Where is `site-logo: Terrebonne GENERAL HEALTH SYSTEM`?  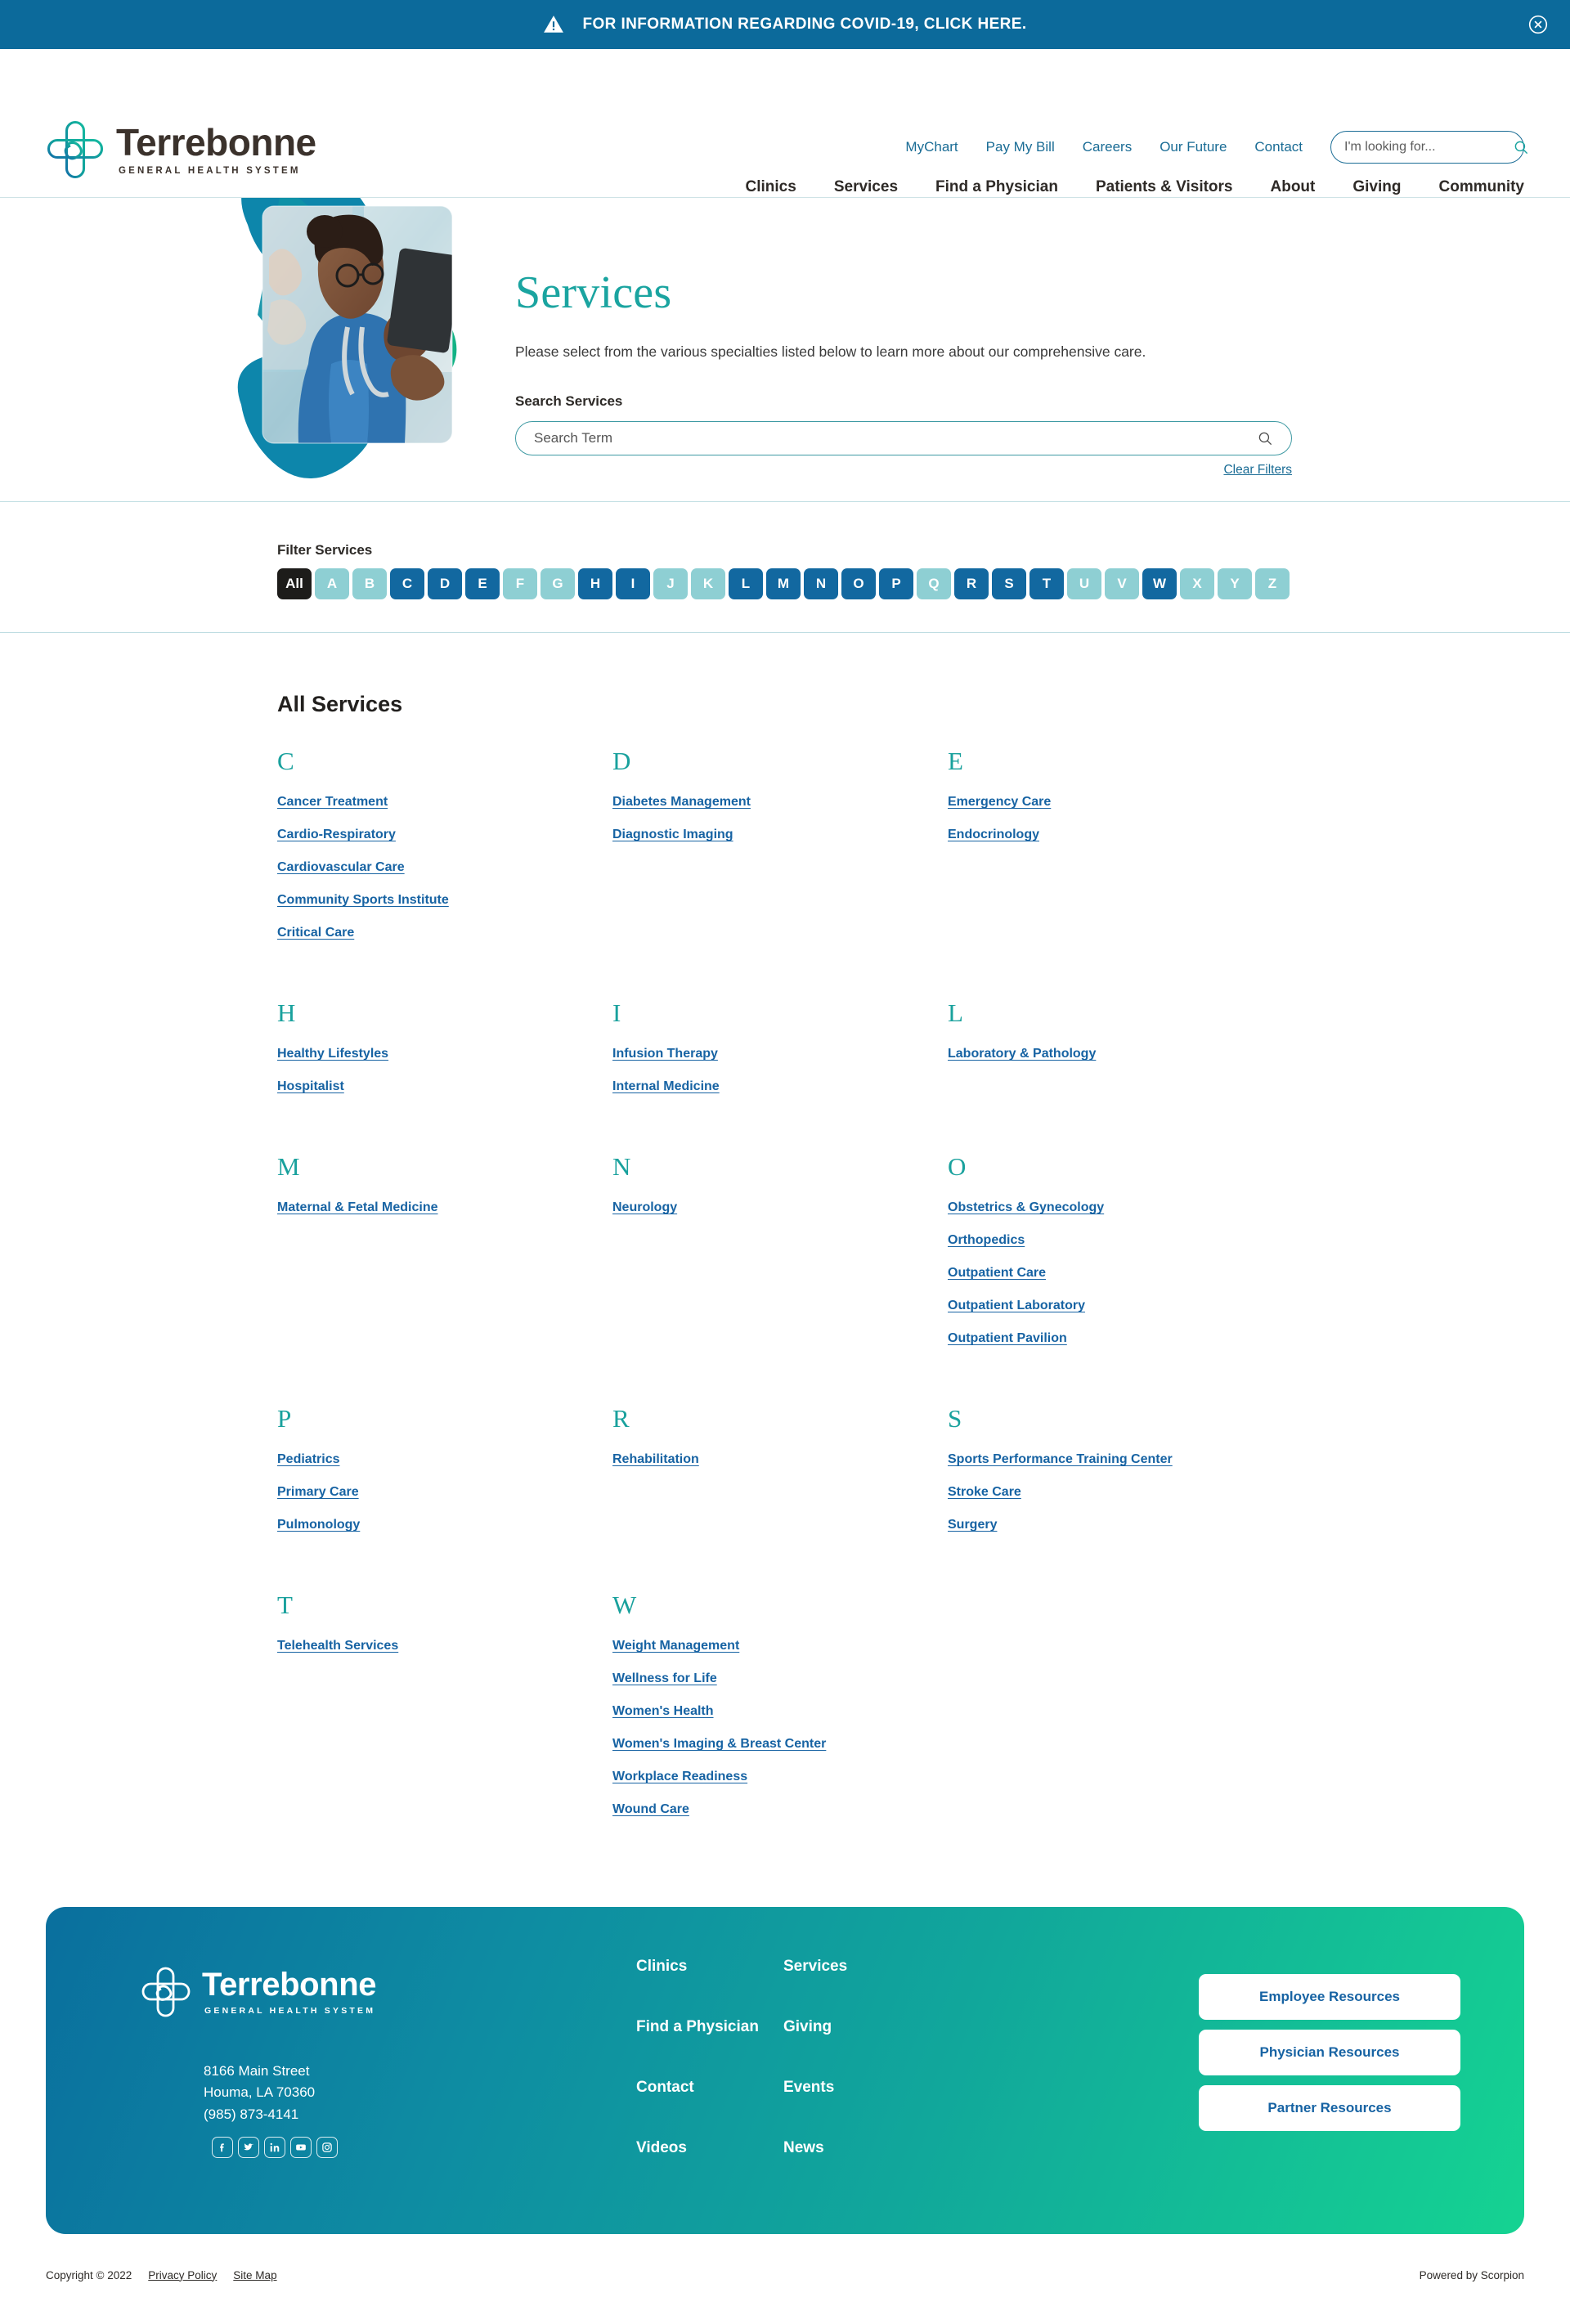
site-logo: Terrebonne GENERAL HEALTH SYSTEM is located at coordinates (181, 149).